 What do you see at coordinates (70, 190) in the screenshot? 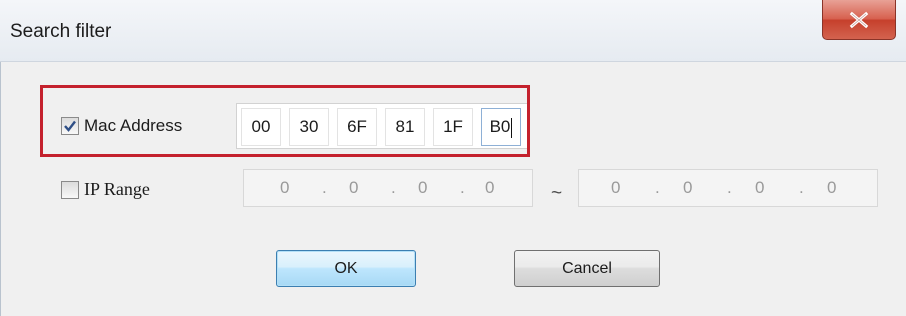
I see `ip-range-checkbox` at bounding box center [70, 190].